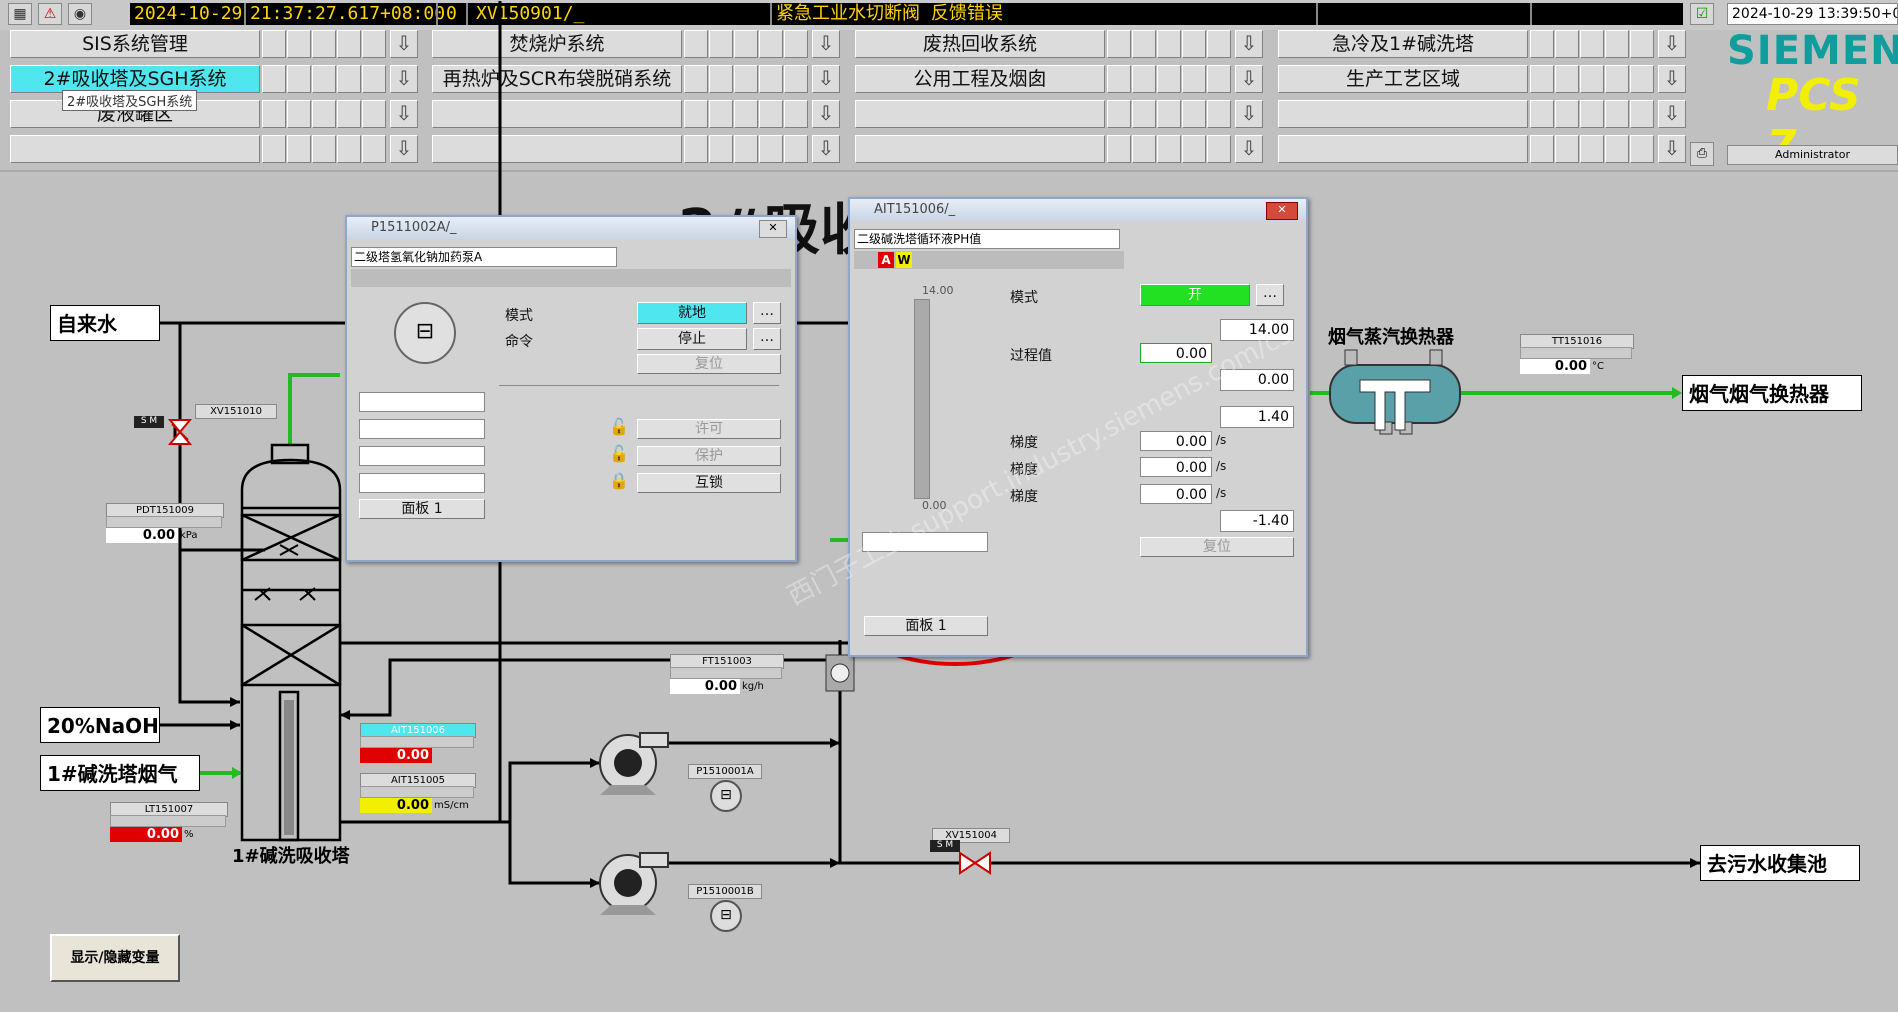 The image size is (1898, 1012). I want to click on ft151003-unit: kg/h, so click(753, 686).